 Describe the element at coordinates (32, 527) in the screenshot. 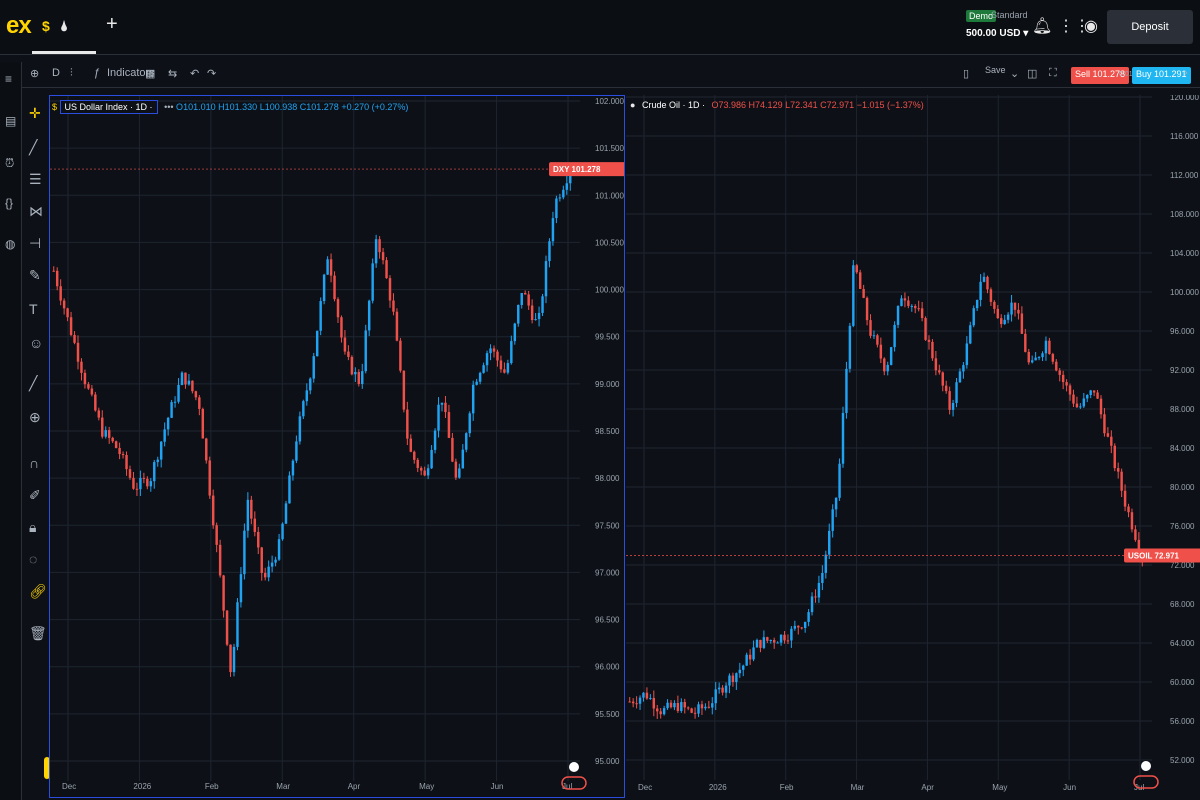

I see `lock-icon: 🔒︎` at that location.